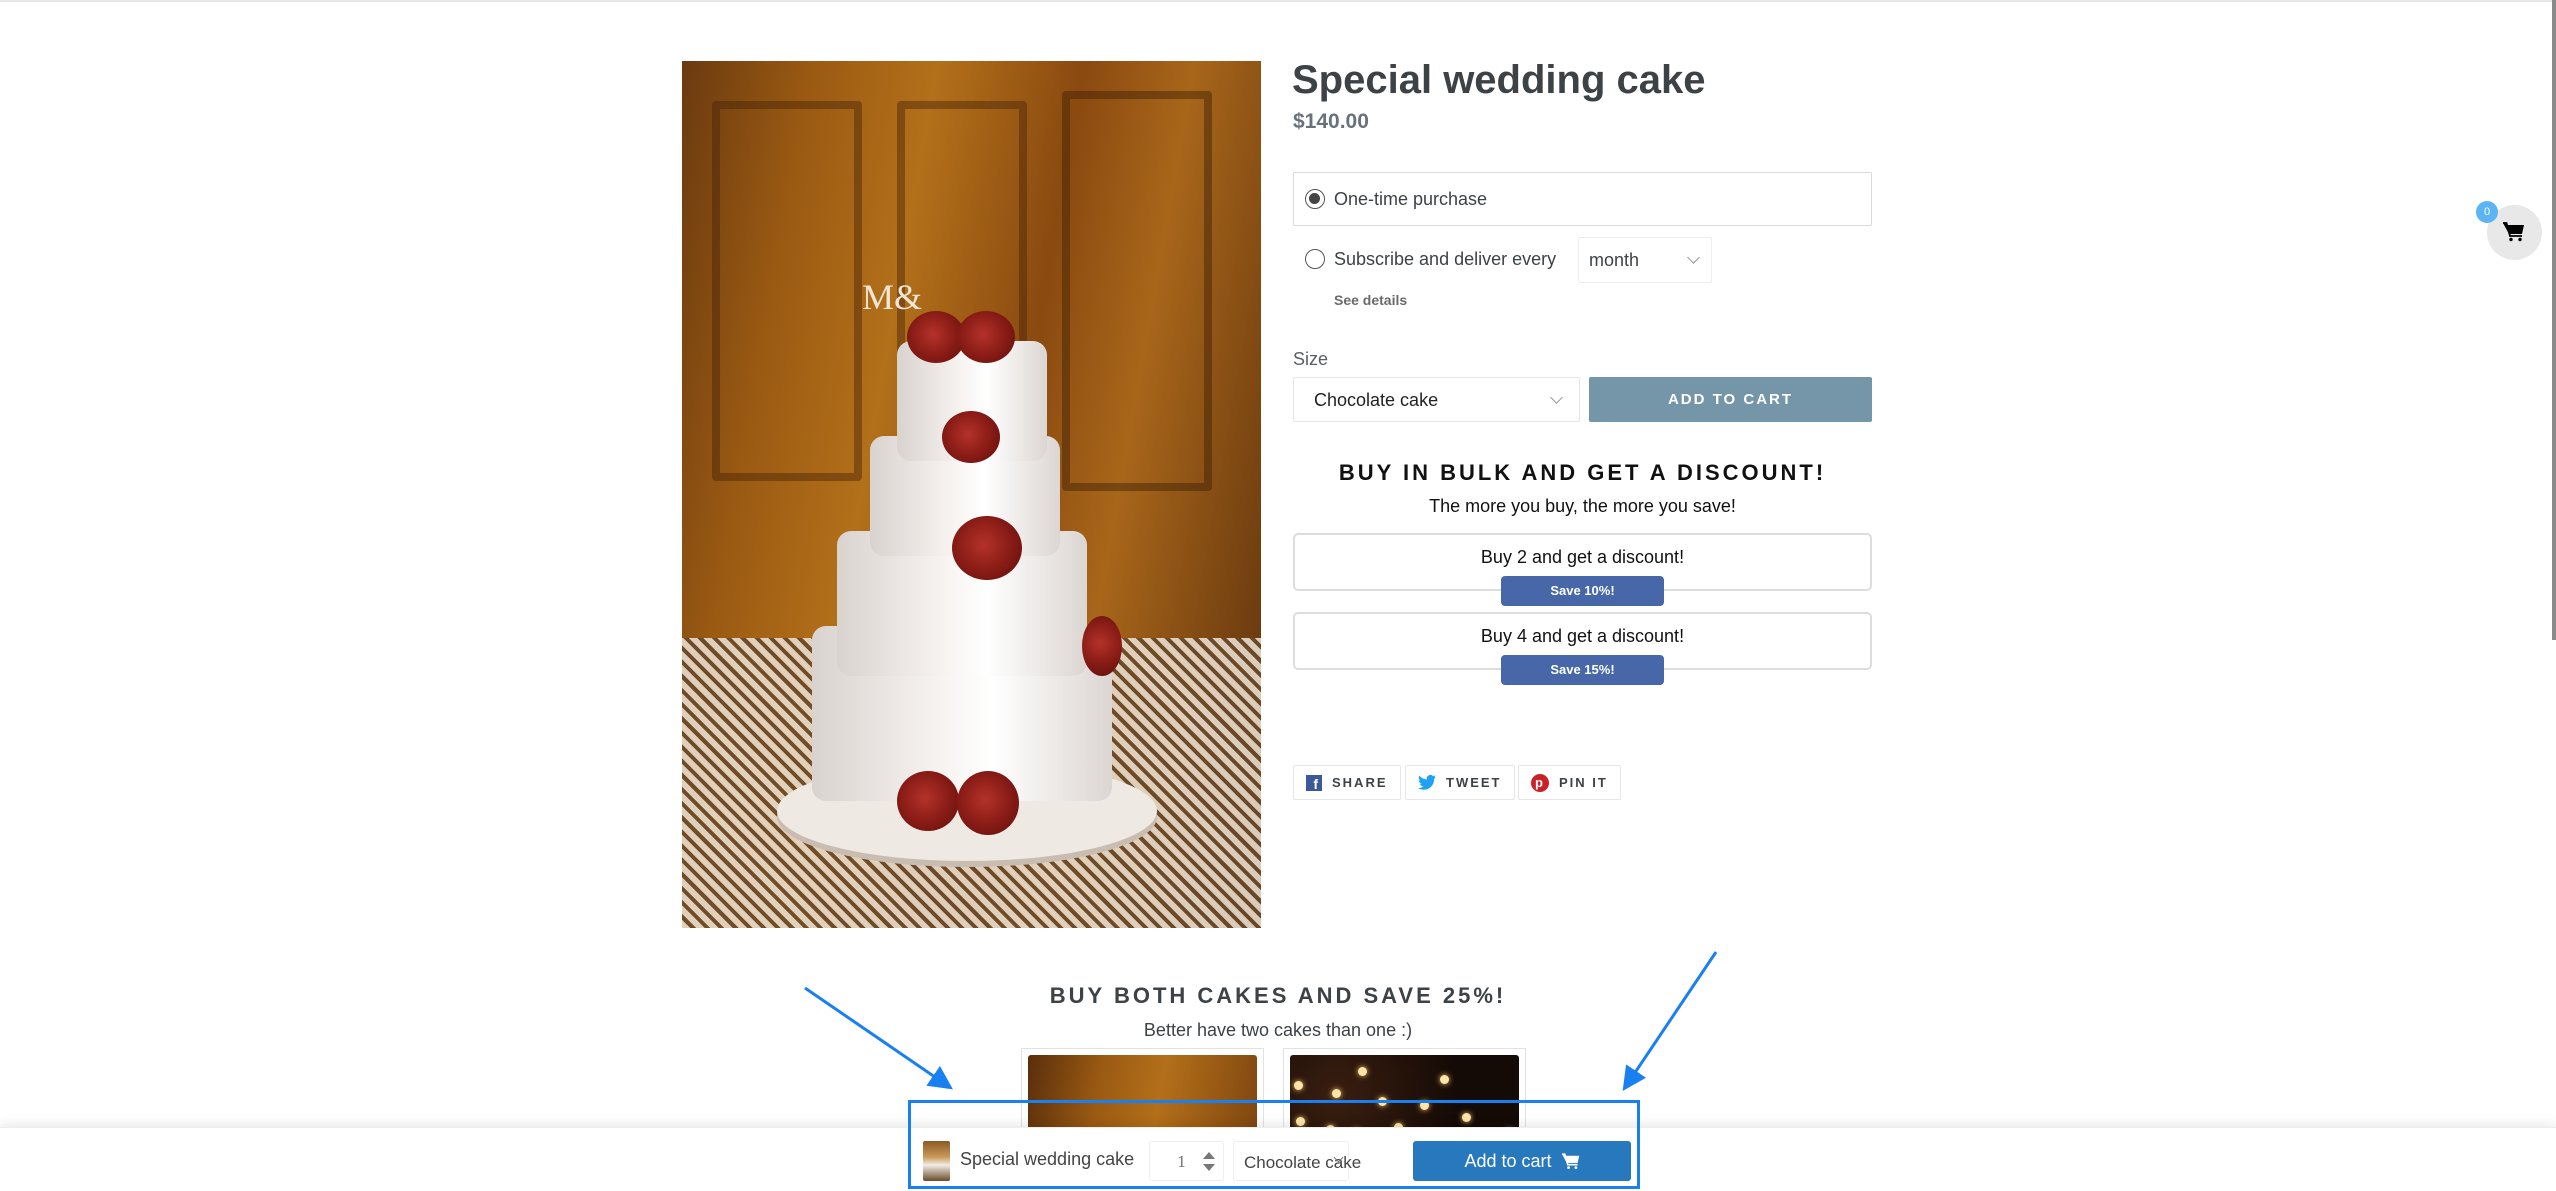 The image size is (2556, 1191). Describe the element at coordinates (1427, 782) in the screenshot. I see `twitter-icon` at that location.